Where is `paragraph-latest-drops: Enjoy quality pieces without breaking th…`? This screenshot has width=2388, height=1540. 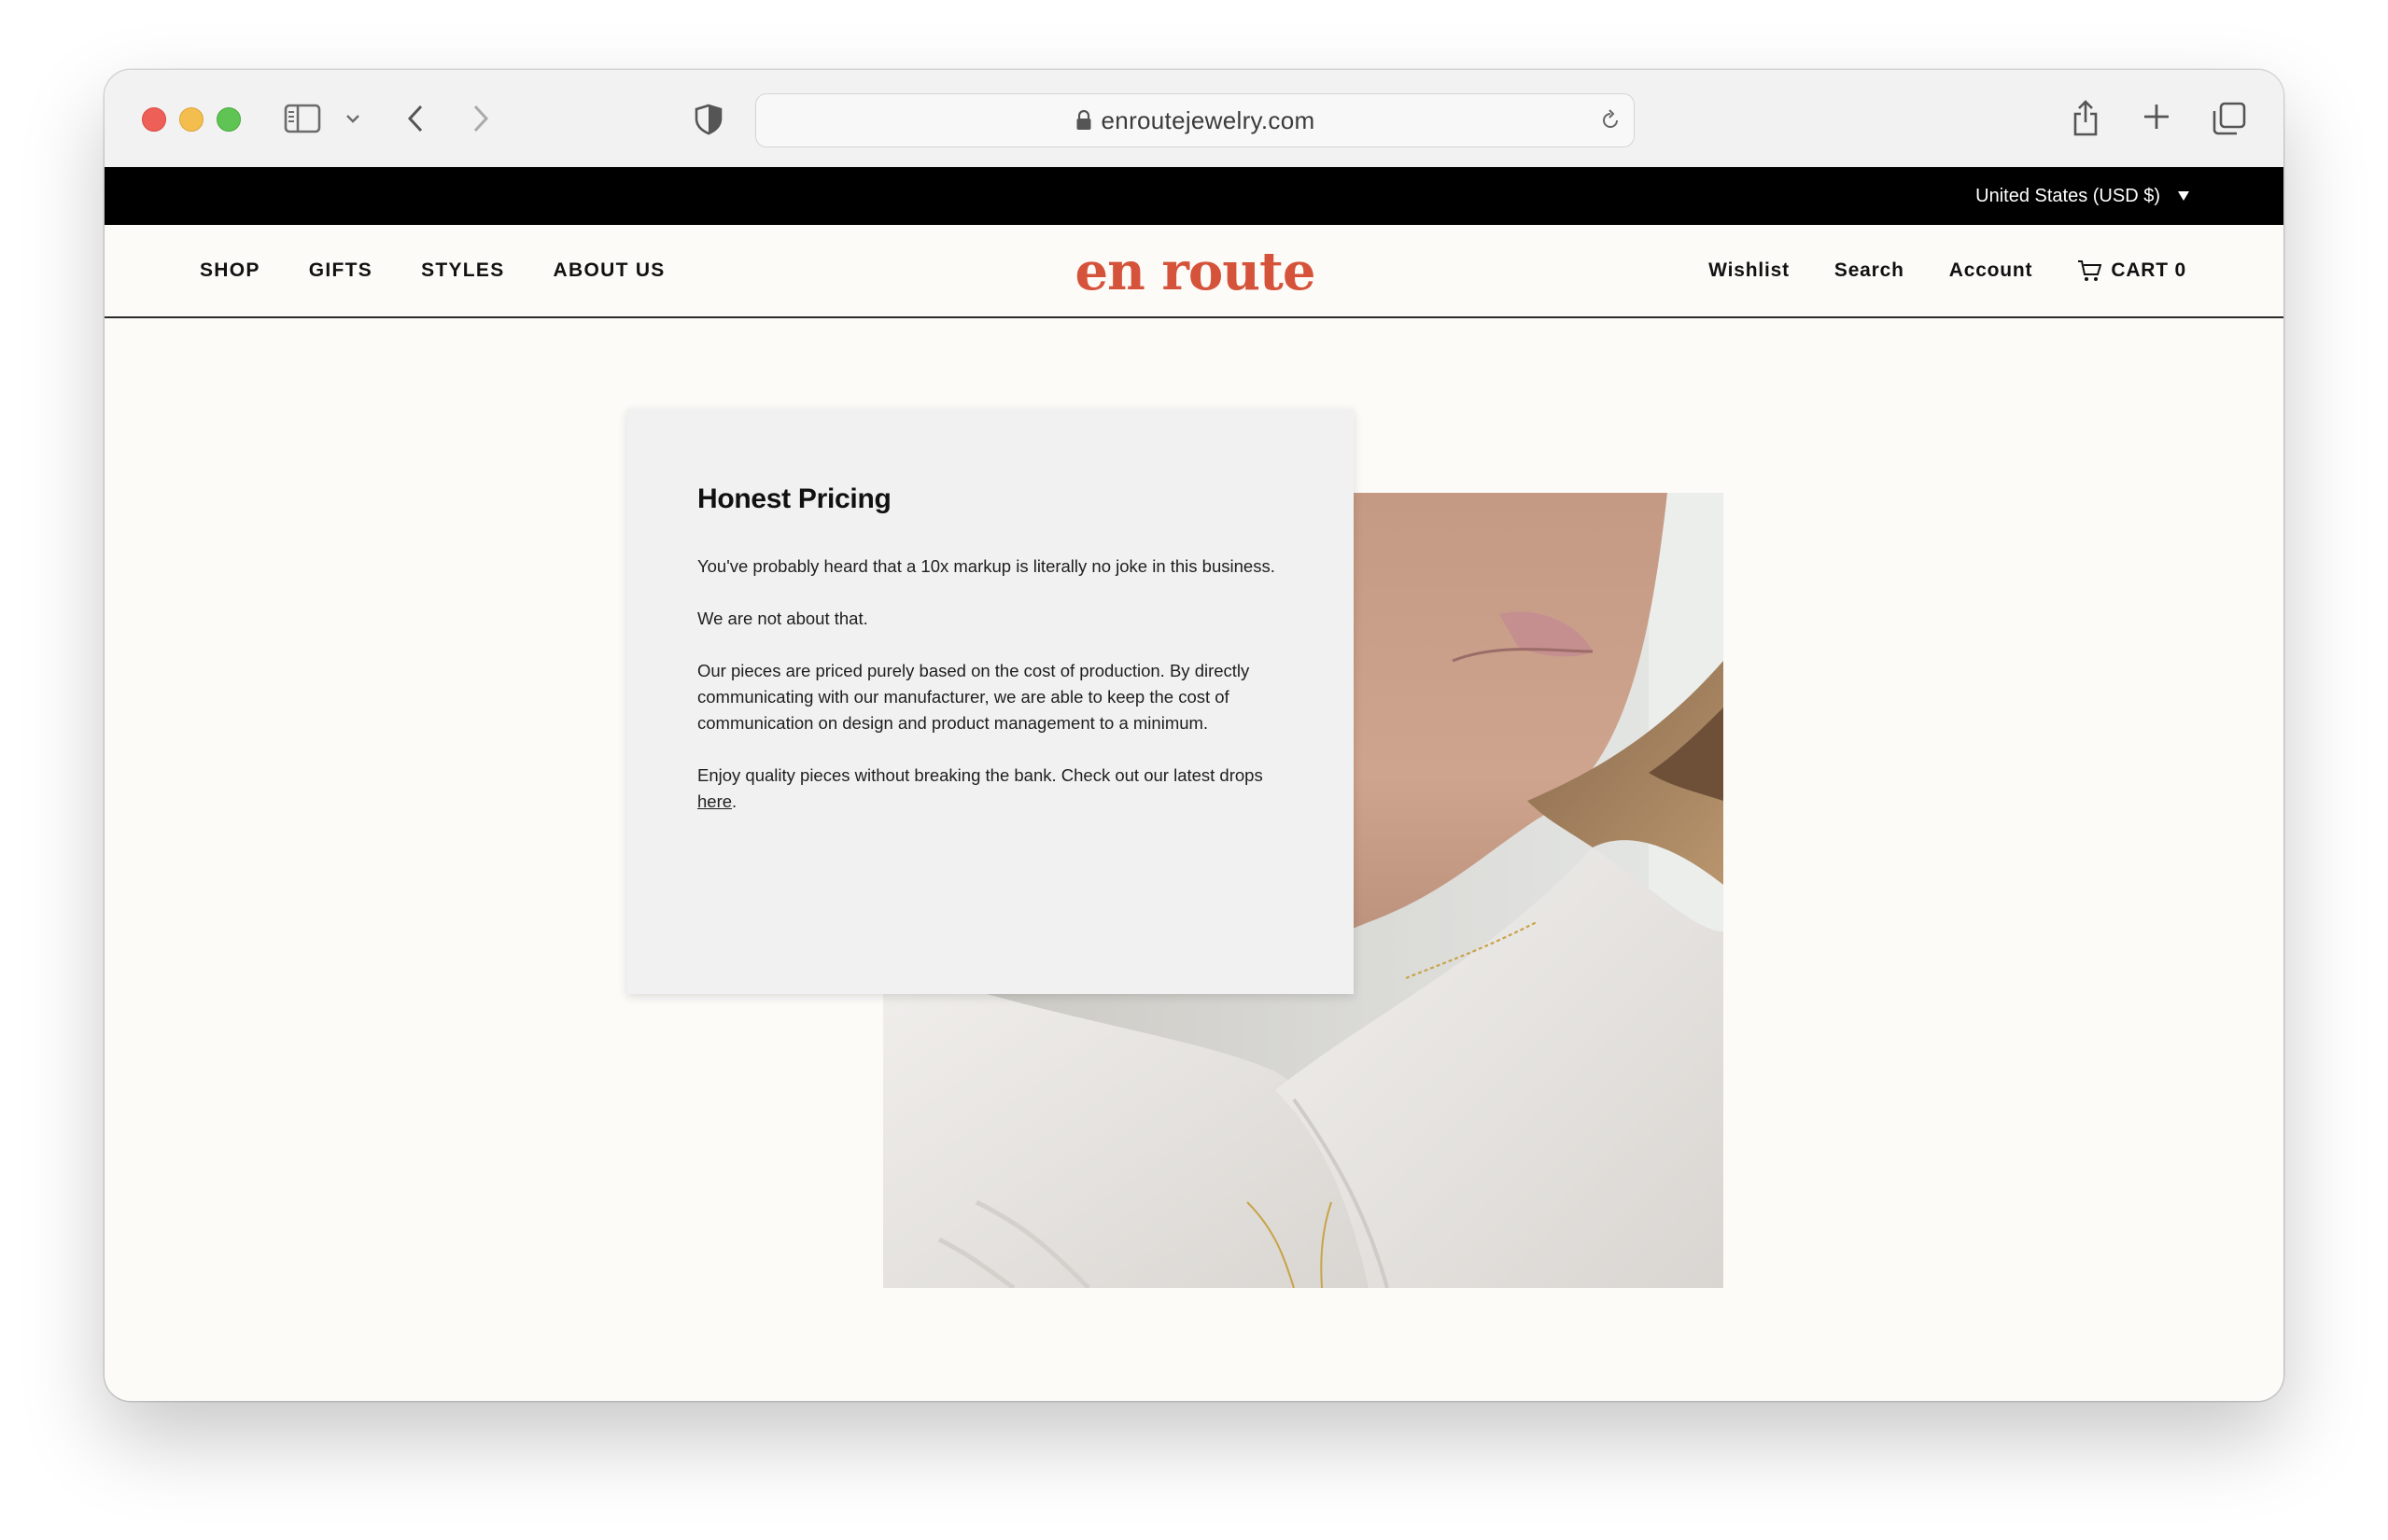
paragraph-latest-drops: Enjoy quality pieces without breaking th… is located at coordinates (996, 789).